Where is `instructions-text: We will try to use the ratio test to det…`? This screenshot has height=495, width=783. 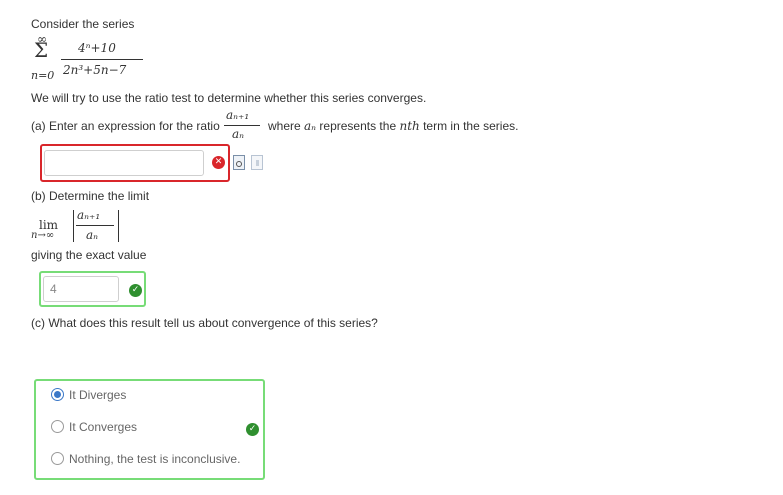 instructions-text: We will try to use the ratio test to det… is located at coordinates (229, 98).